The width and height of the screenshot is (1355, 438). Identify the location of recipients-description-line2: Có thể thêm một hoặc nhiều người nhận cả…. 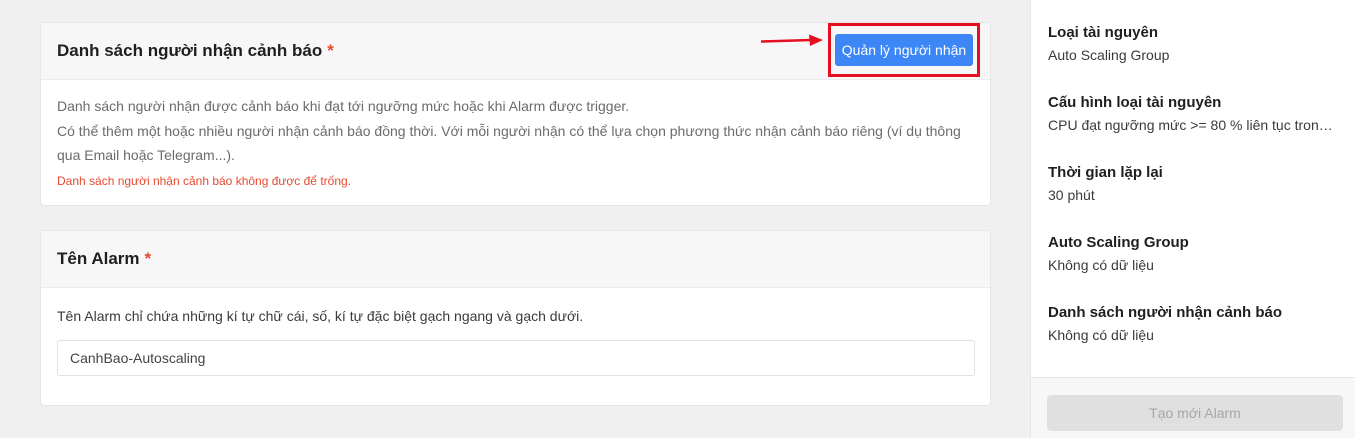
(509, 143).